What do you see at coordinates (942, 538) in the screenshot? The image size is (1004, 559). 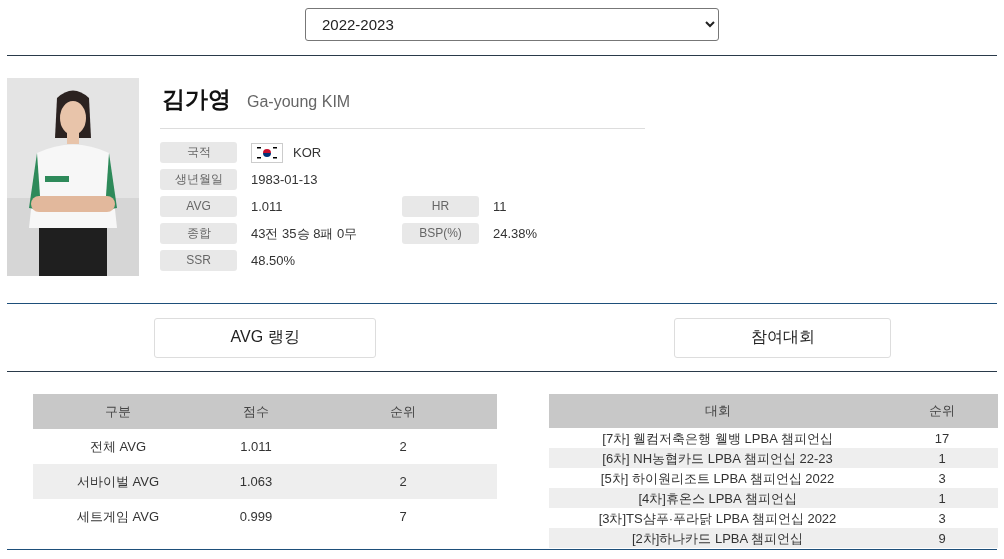 I see `table-cell: 9` at bounding box center [942, 538].